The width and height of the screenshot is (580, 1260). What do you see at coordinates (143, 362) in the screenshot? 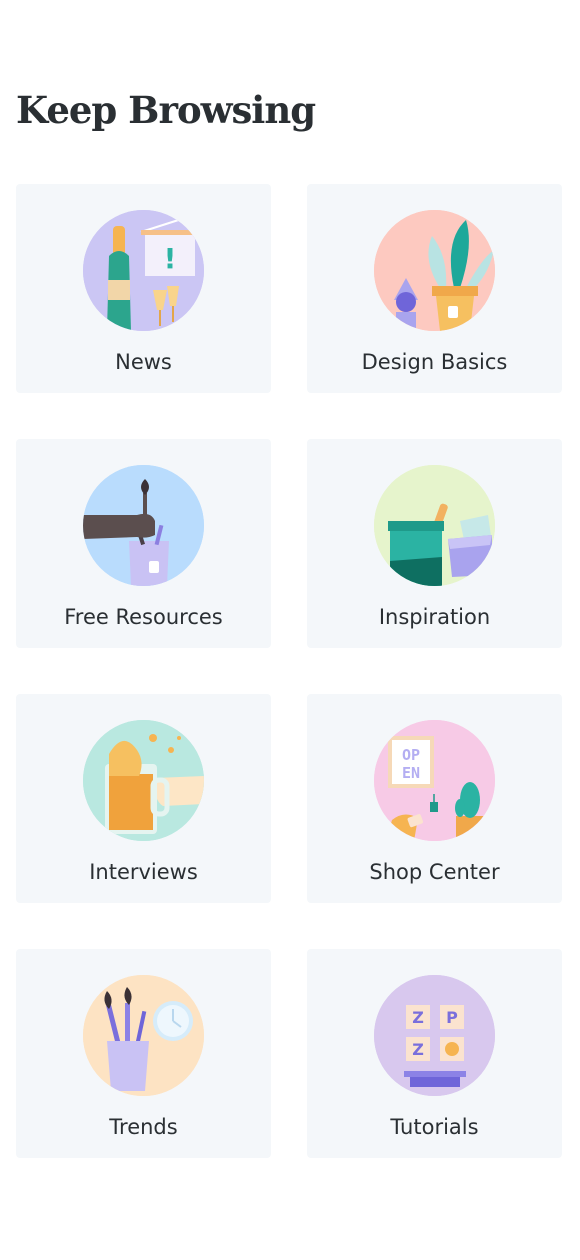
I see `card-label: News` at bounding box center [143, 362].